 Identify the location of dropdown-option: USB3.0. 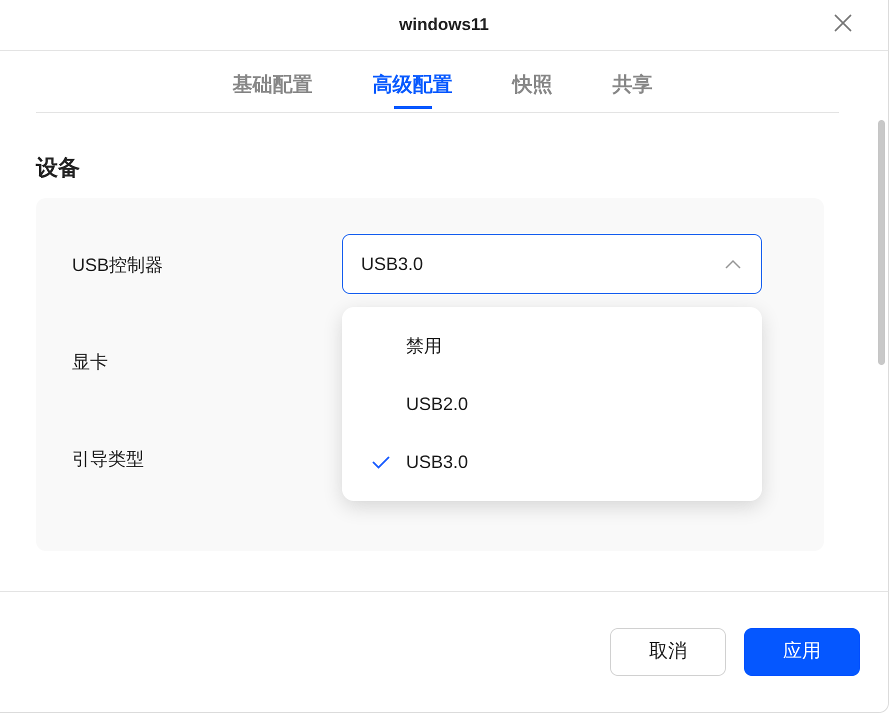
(552, 462).